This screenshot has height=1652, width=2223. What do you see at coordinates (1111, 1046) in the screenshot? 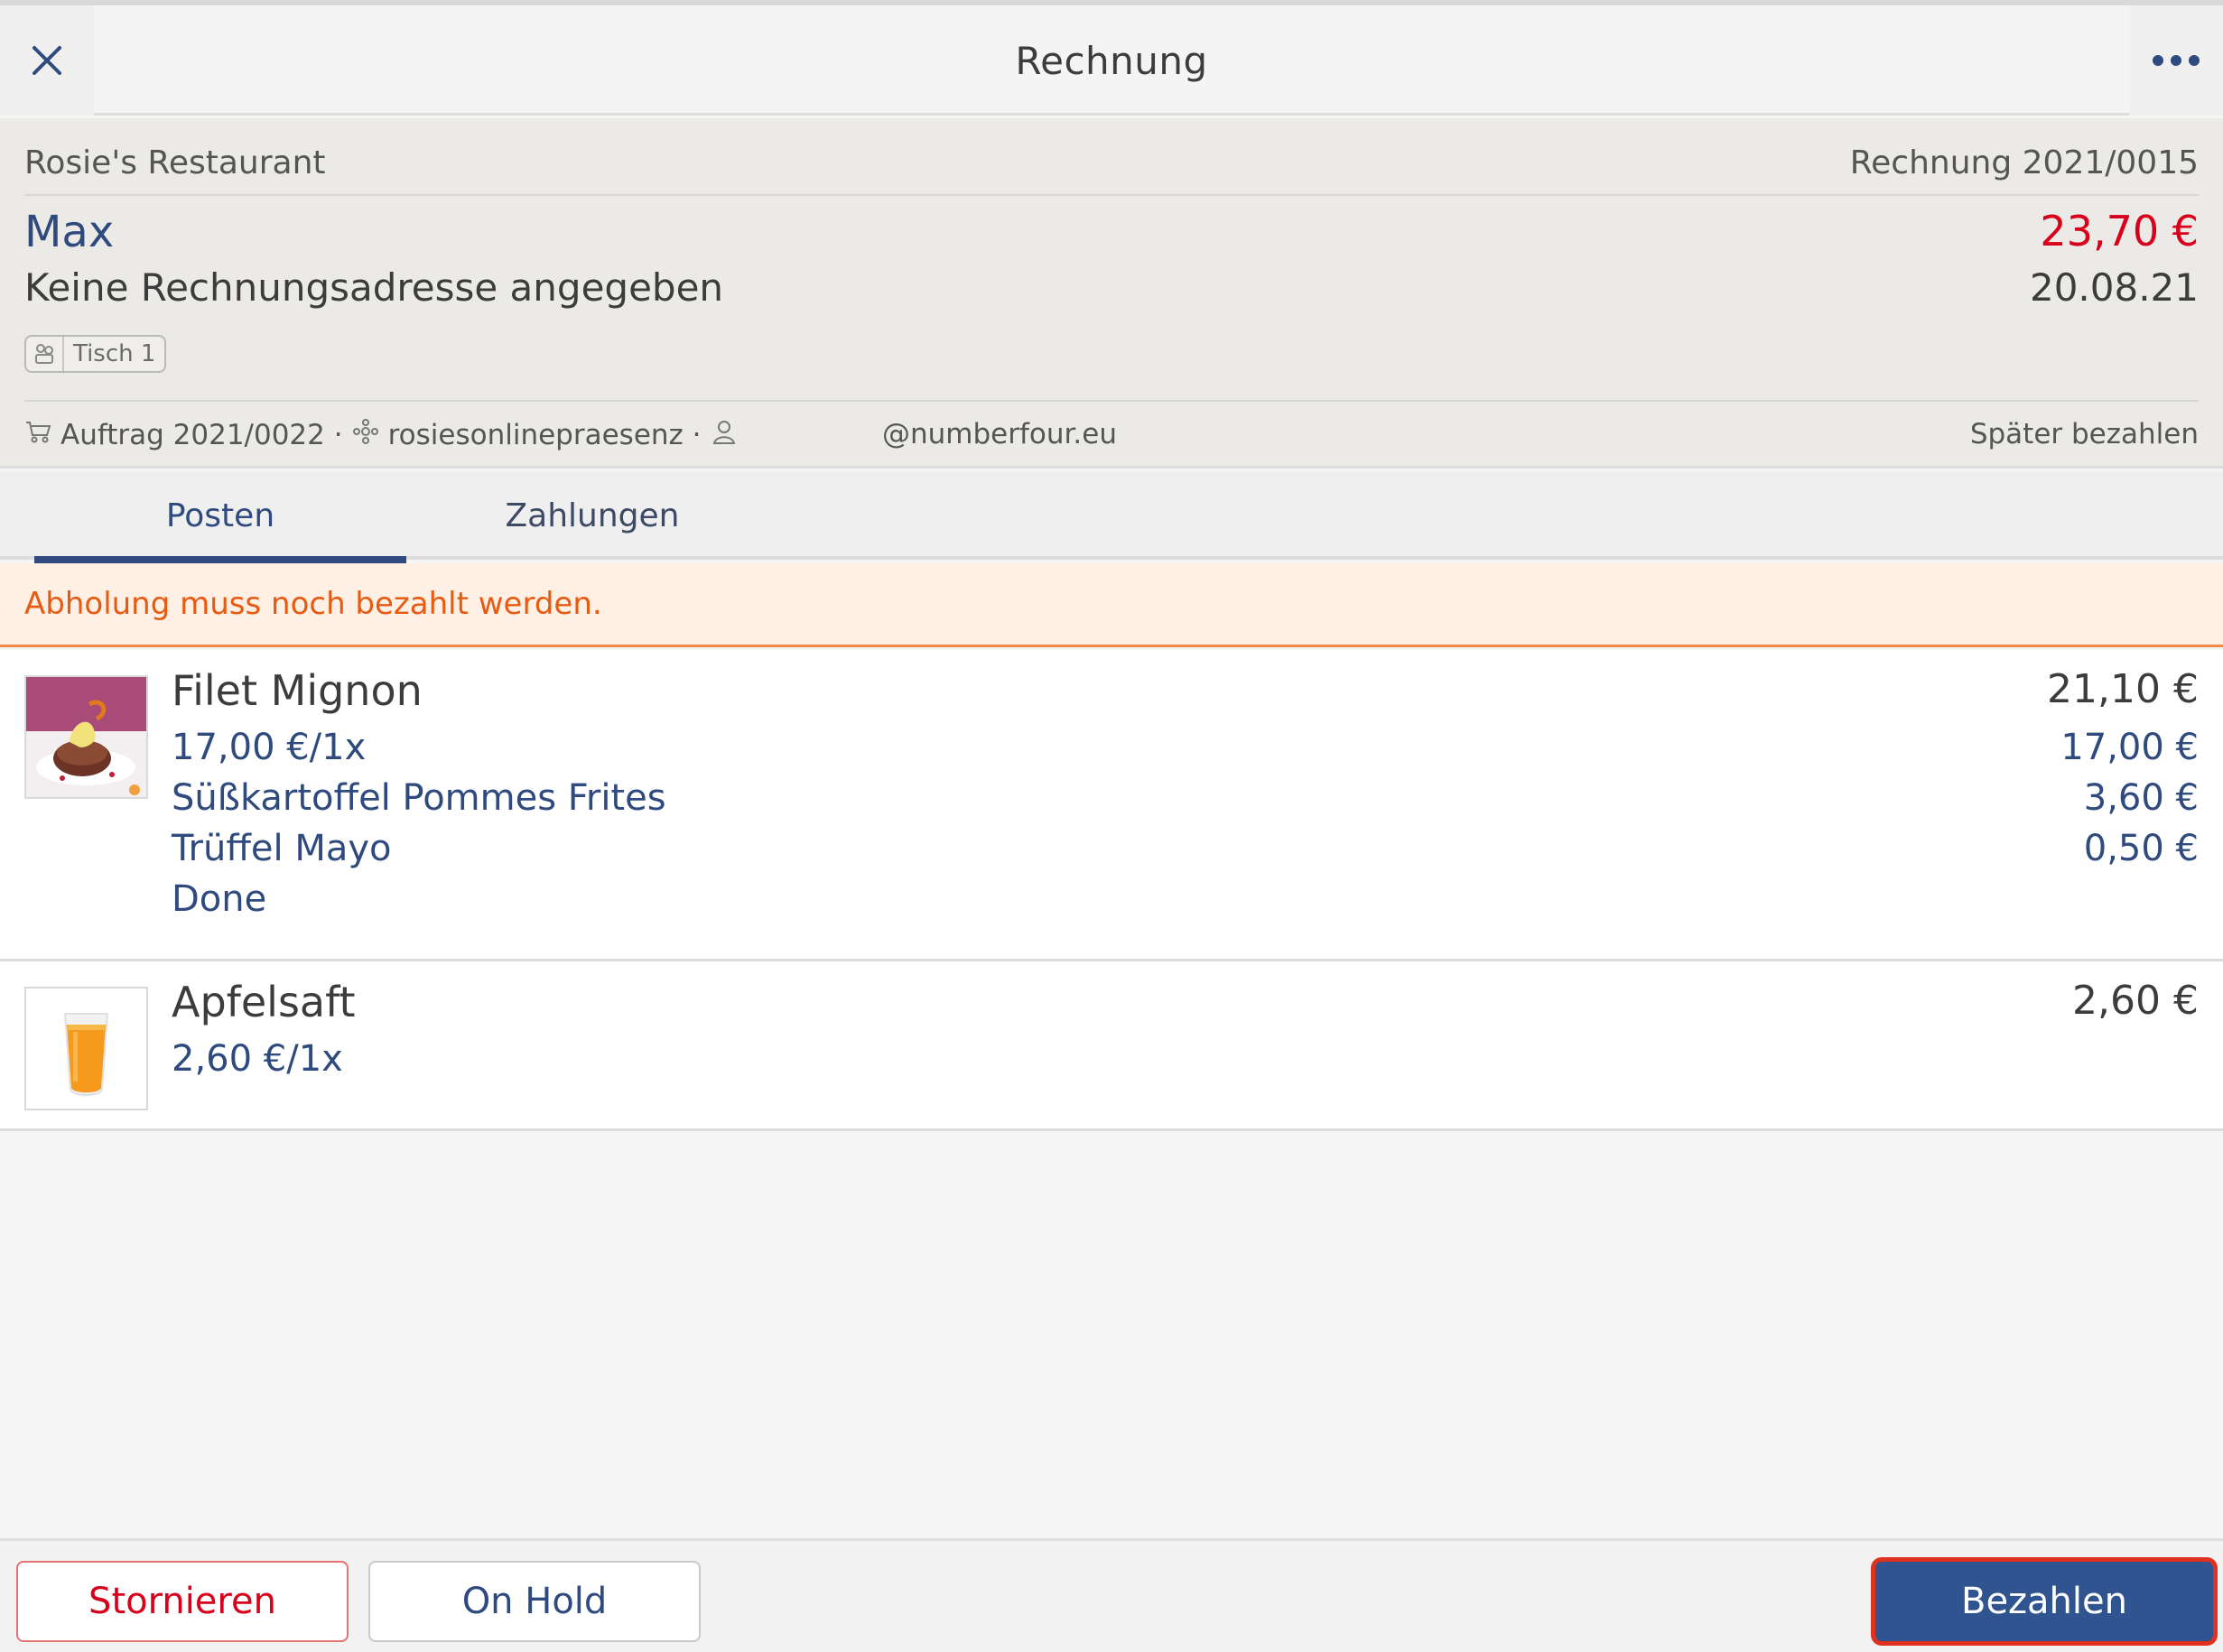
I see `list-item: Apfelsaft 2,60 € 2,60 €/1x` at bounding box center [1111, 1046].